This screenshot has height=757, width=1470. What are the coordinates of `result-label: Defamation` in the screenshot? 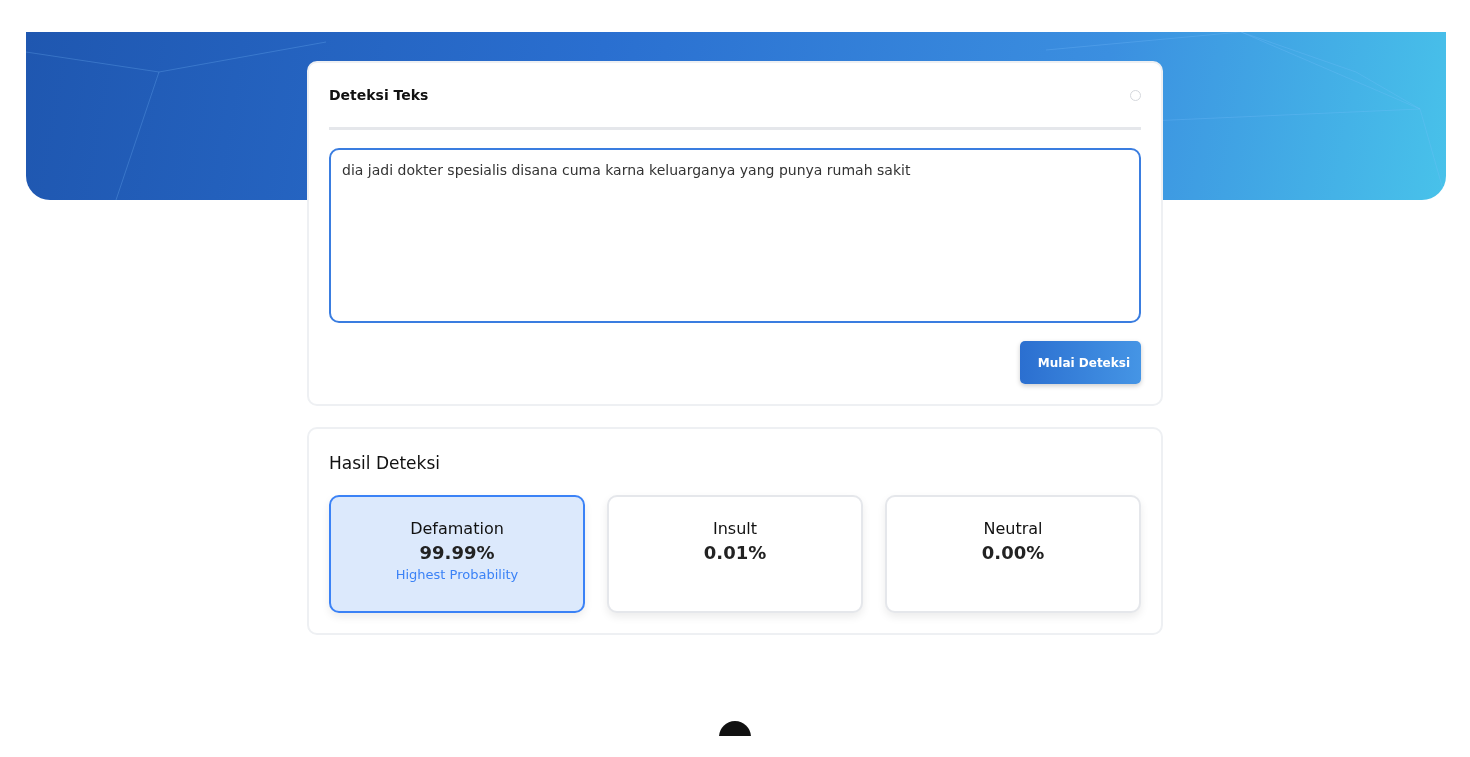 It's located at (457, 528).